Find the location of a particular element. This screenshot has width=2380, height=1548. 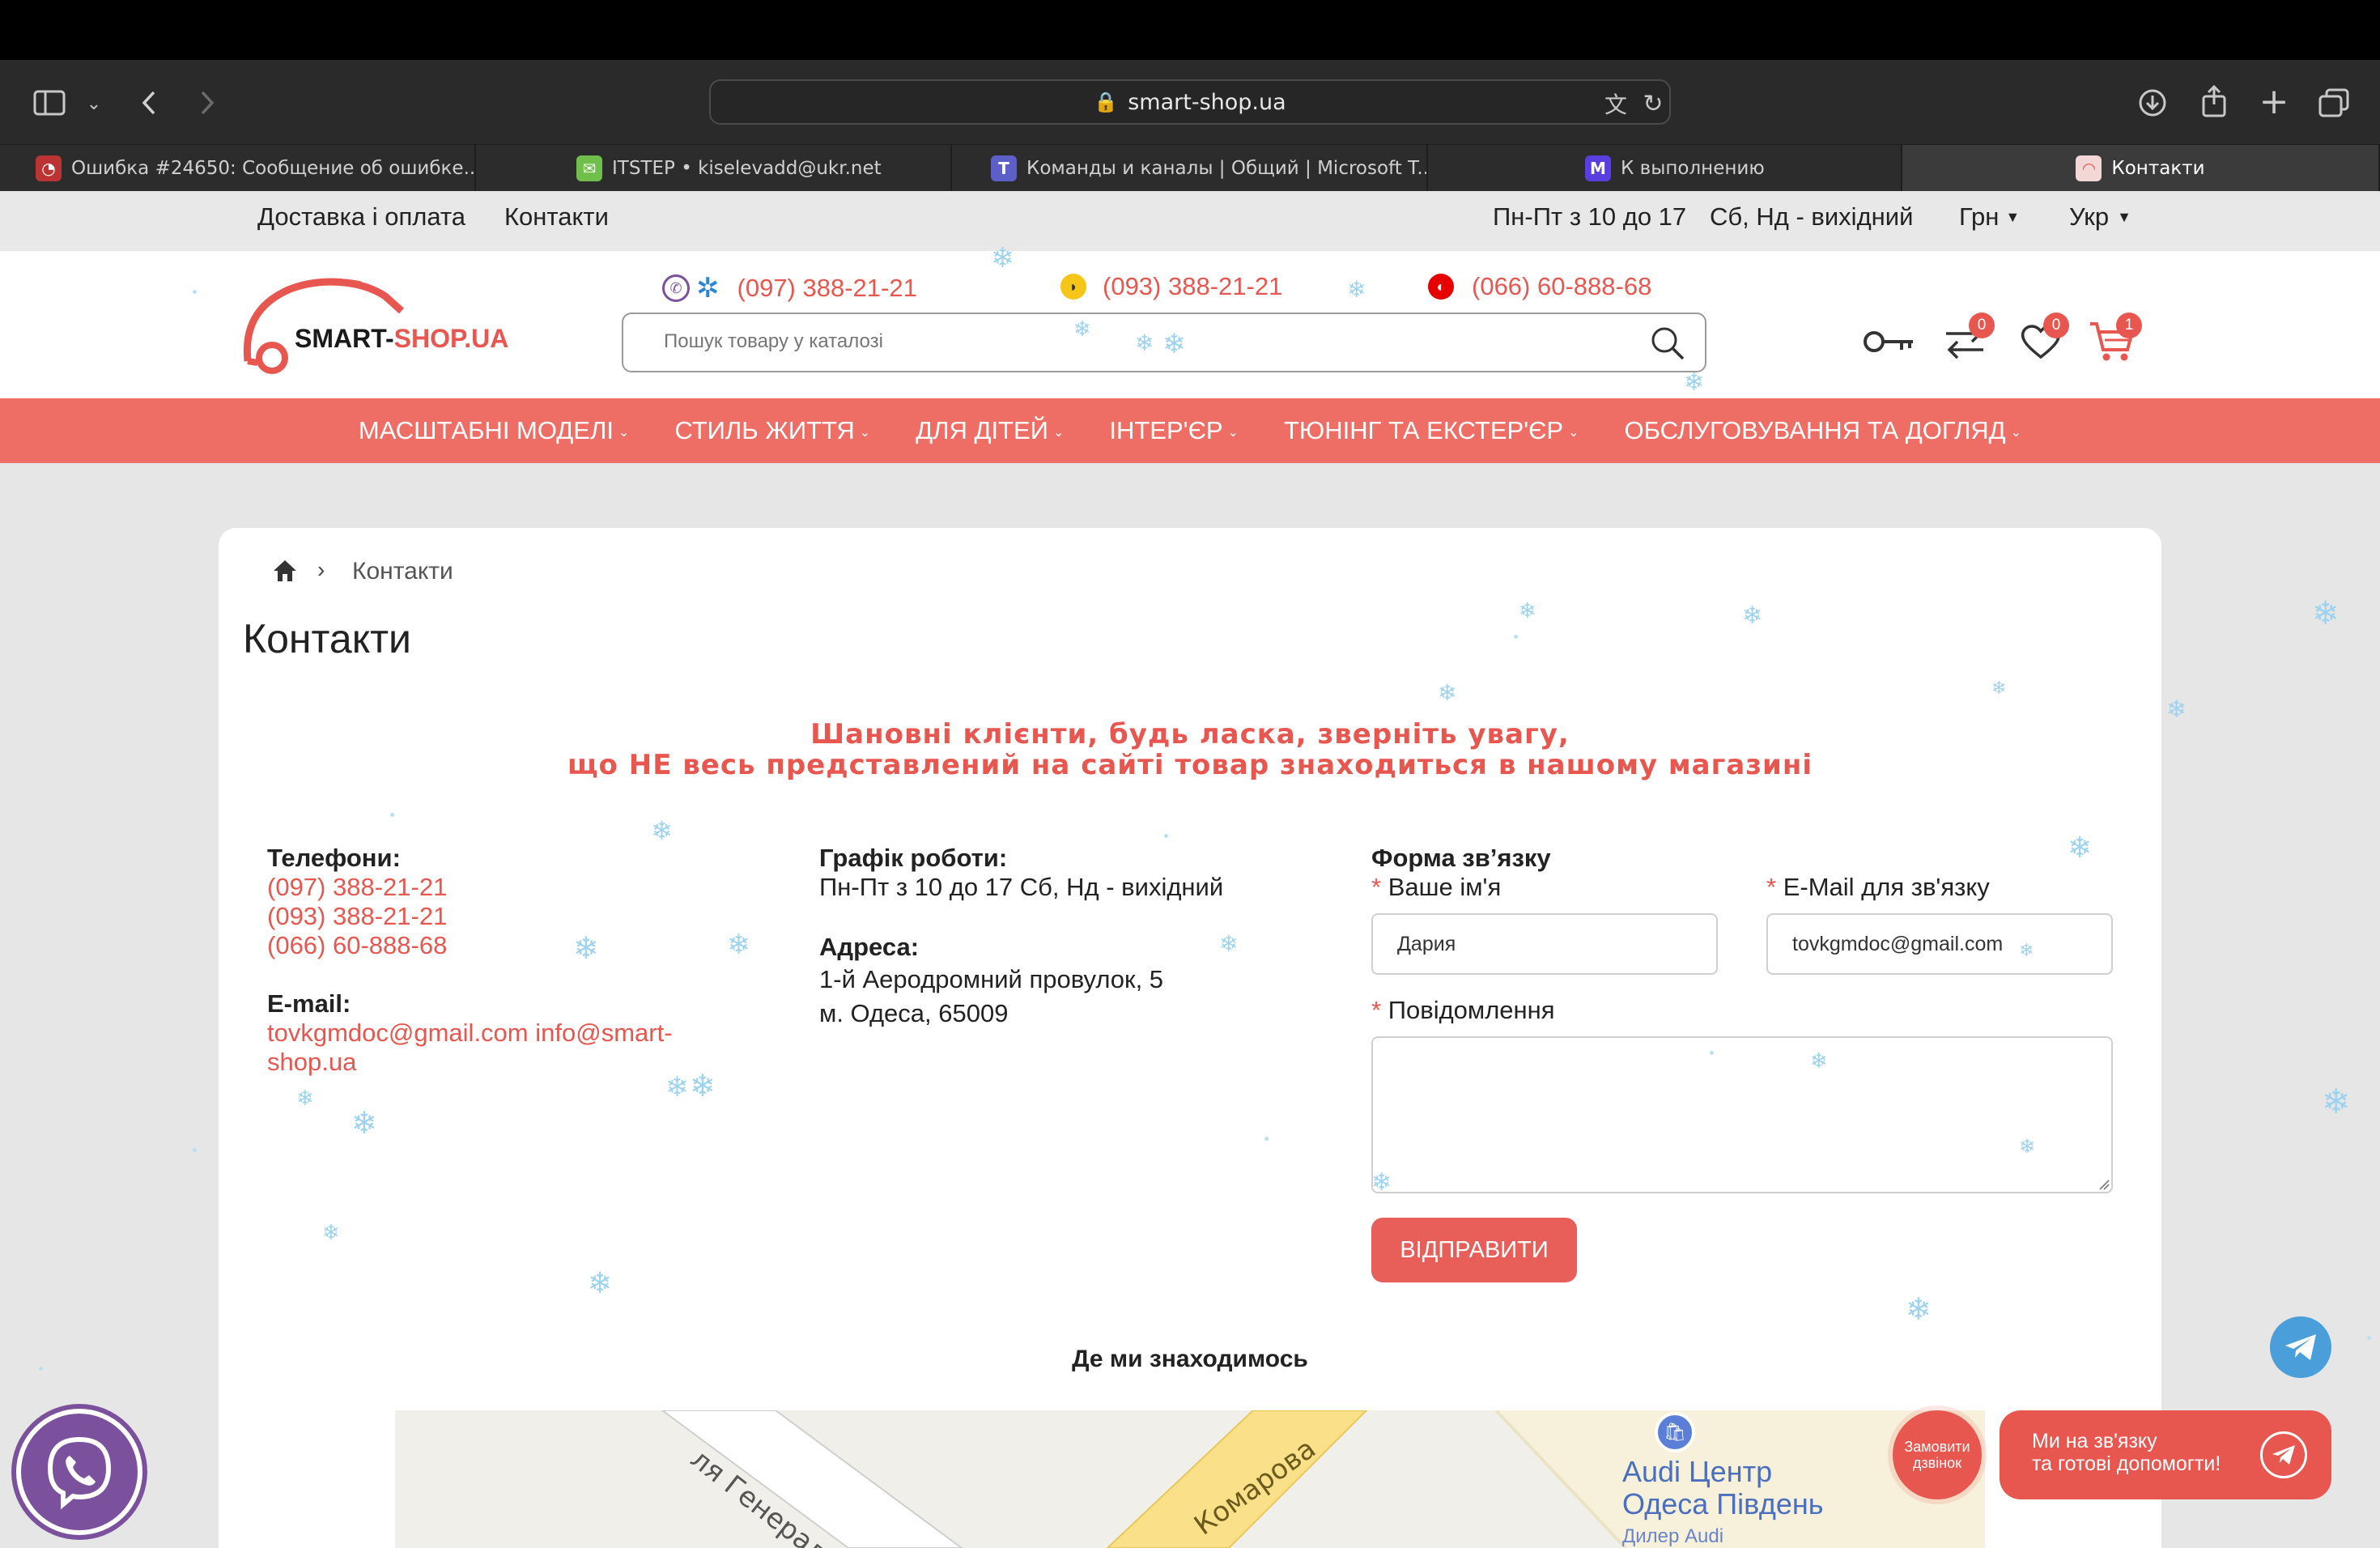

browser-tab-active: ◠ Контакти is located at coordinates (2141, 168).